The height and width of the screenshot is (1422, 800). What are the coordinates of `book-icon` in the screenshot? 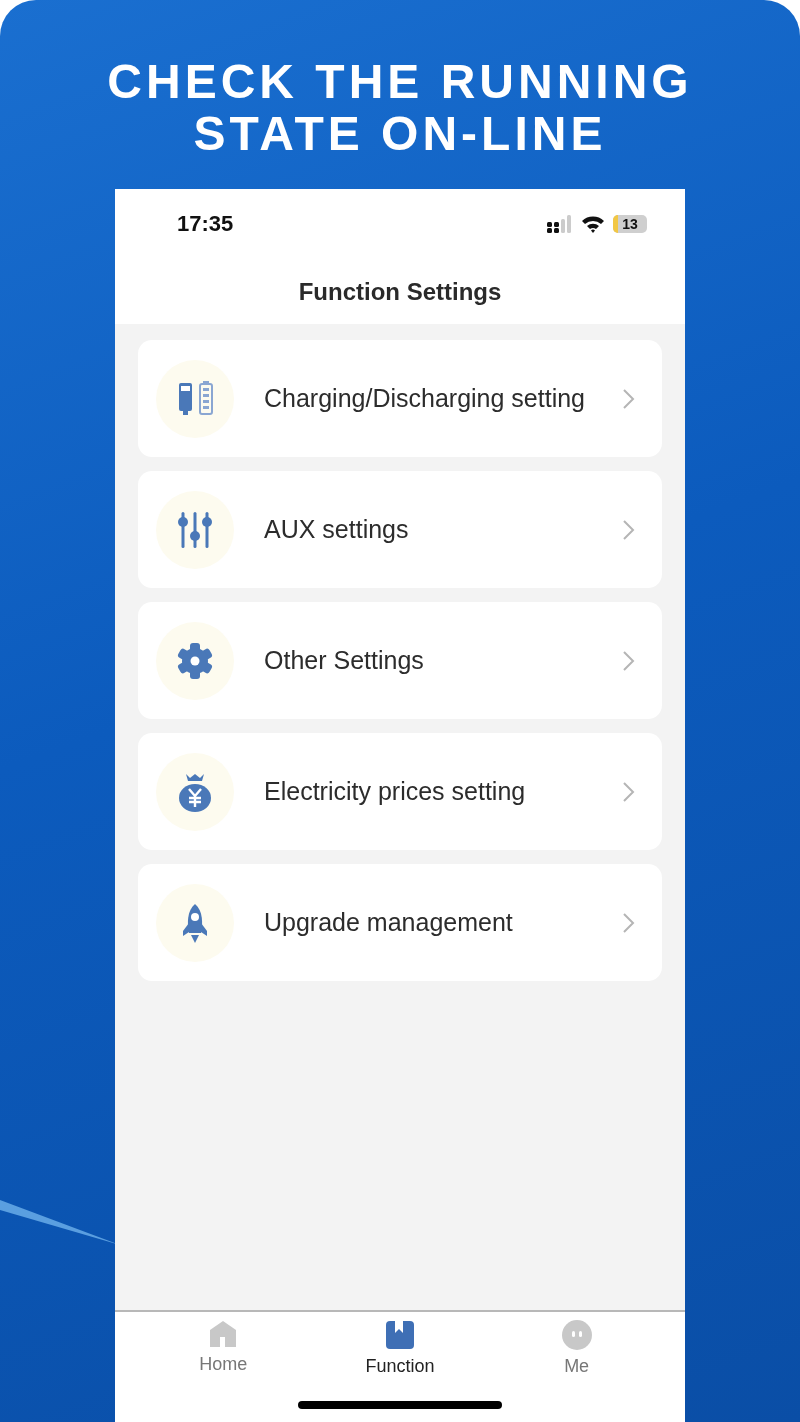 It's located at (400, 1335).